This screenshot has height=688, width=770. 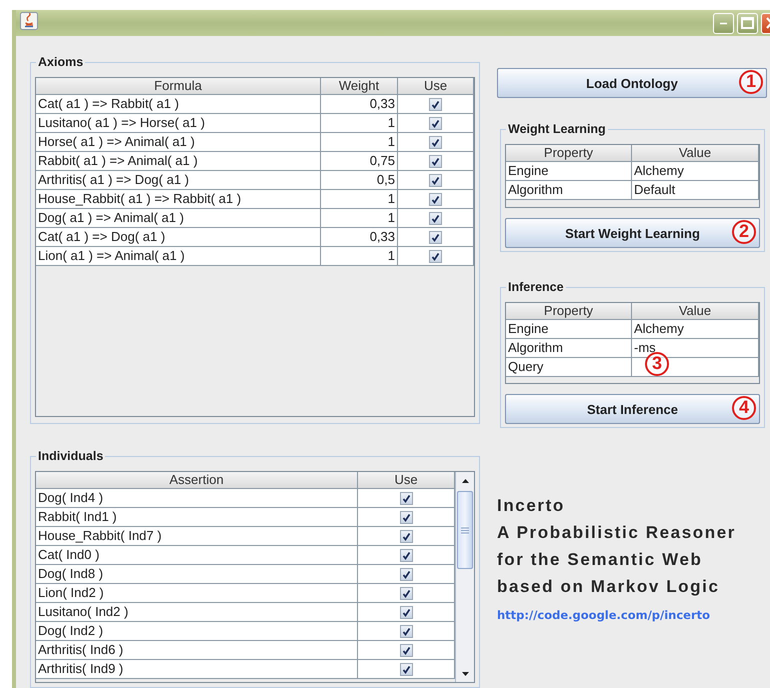 What do you see at coordinates (464, 577) in the screenshot?
I see `scrollbar` at bounding box center [464, 577].